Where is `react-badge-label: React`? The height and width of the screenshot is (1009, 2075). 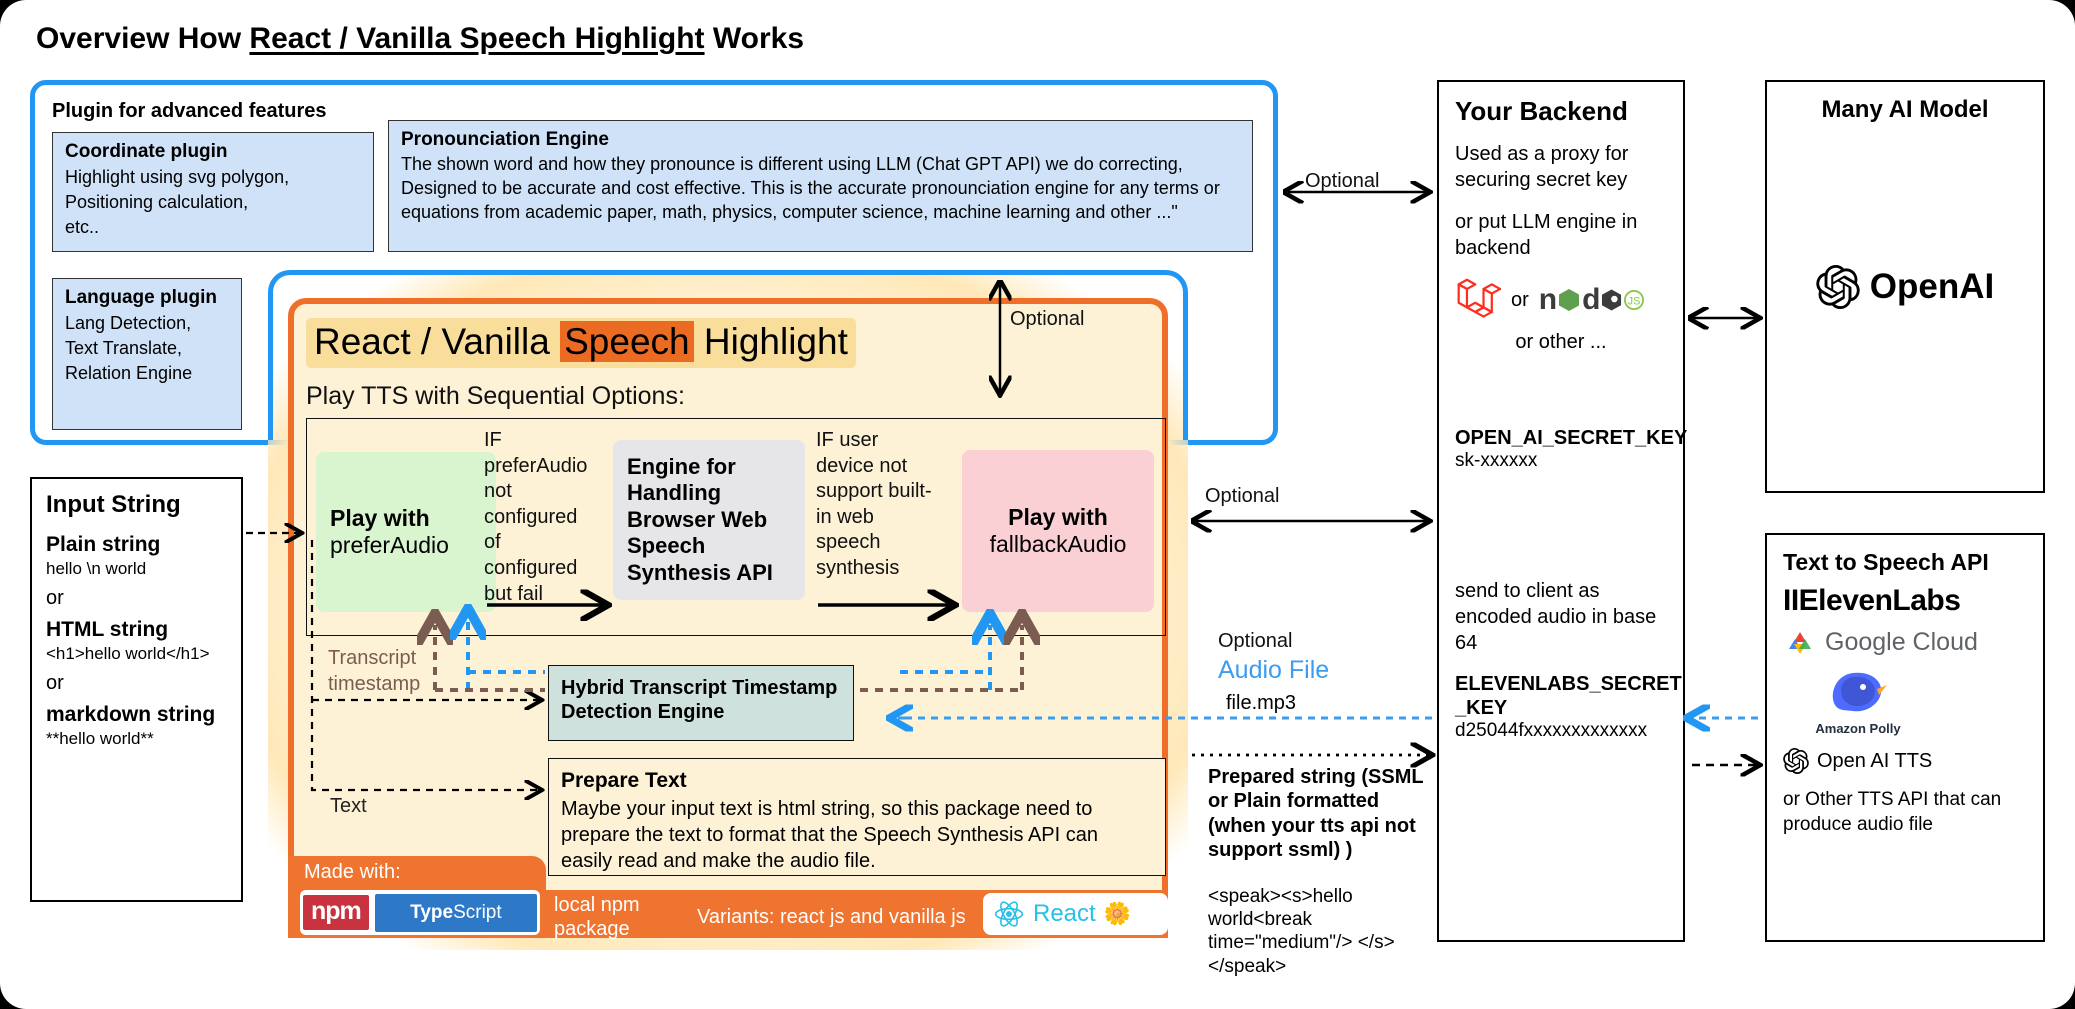 react-badge-label: React is located at coordinates (1064, 913).